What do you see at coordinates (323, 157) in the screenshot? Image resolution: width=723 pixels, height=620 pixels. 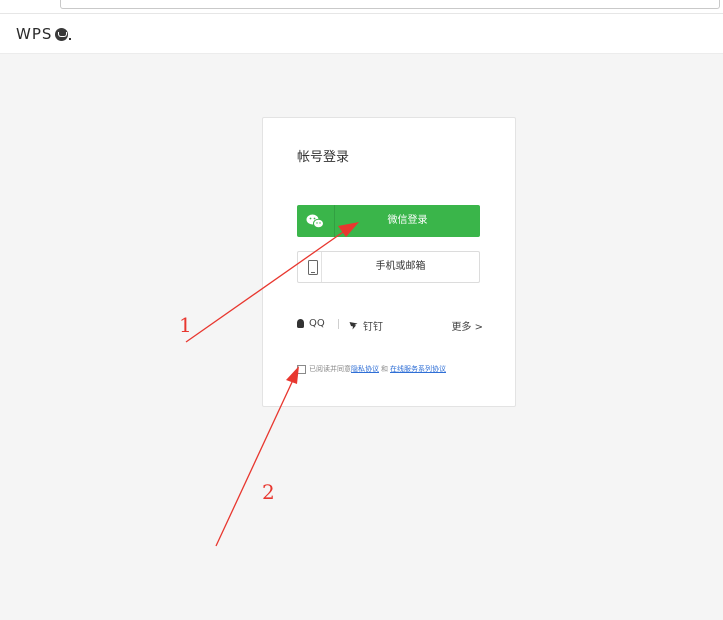 I see `login-title: 帐号登录` at bounding box center [323, 157].